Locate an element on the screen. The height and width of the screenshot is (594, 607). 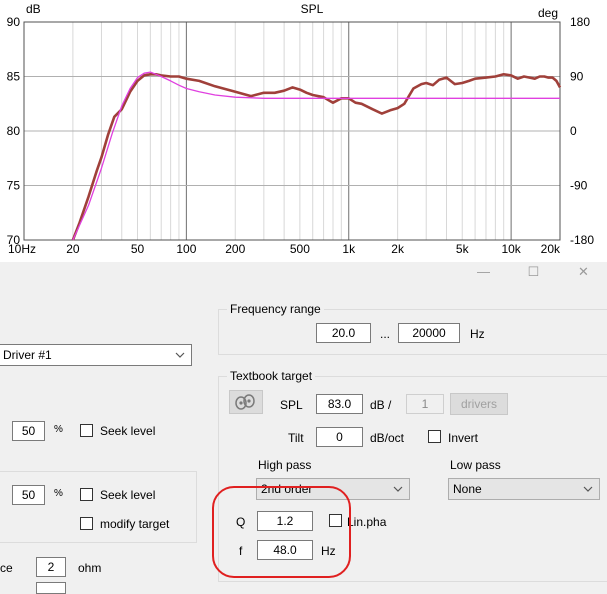
low-pass-label: Low pass is located at coordinates (475, 465).